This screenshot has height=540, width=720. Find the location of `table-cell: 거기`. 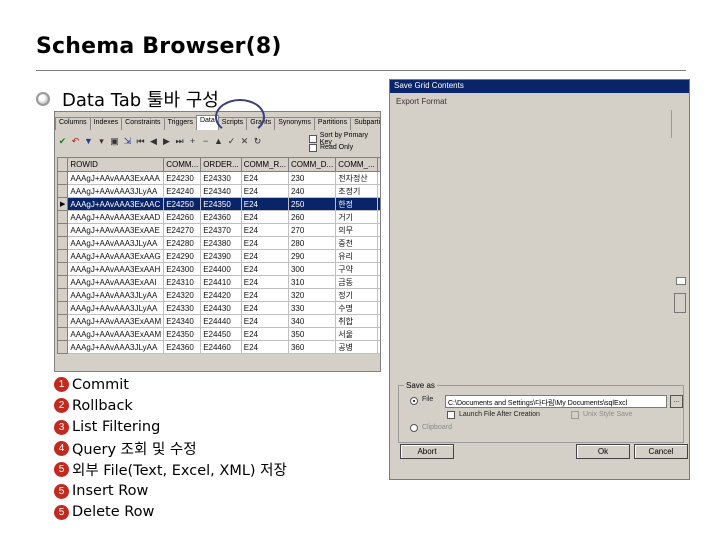

table-cell: 거기 is located at coordinates (356, 217).